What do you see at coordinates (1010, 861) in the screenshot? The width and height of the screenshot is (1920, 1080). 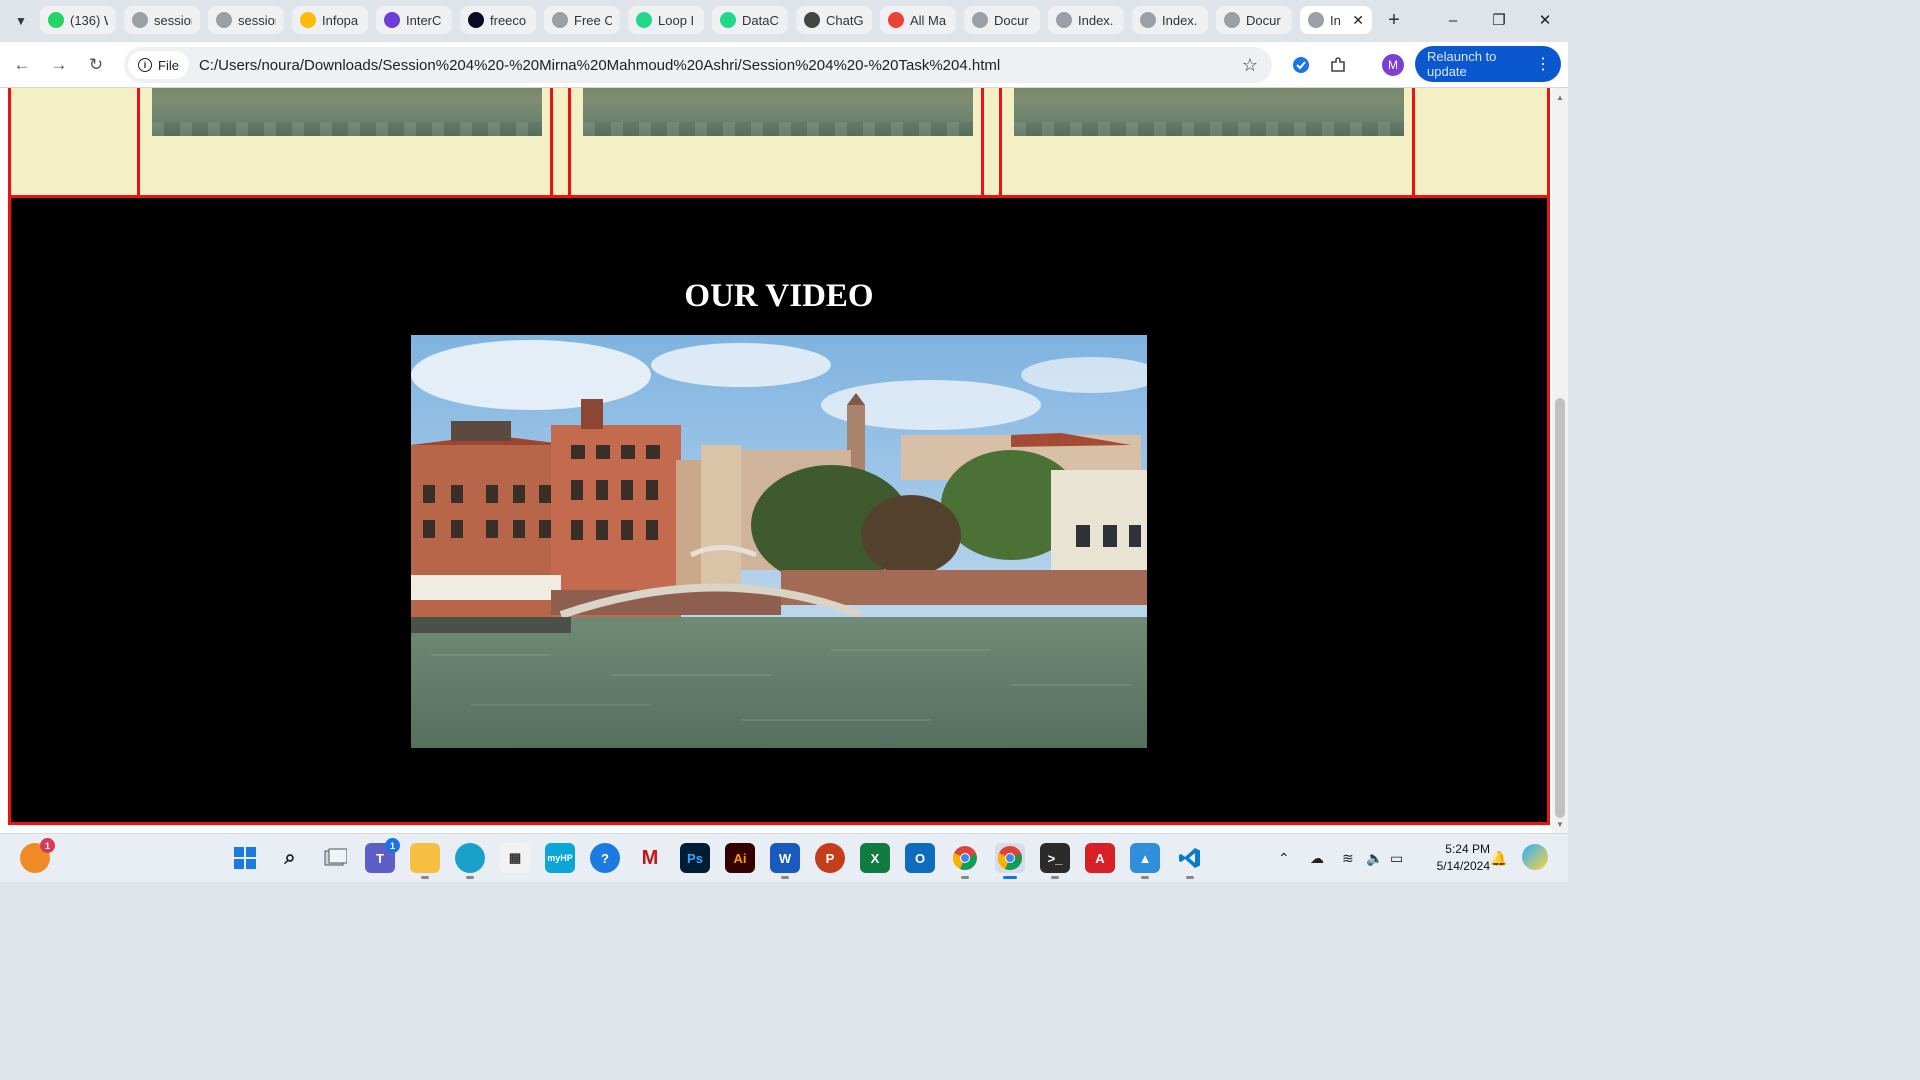 I see `chrome-profile-icon` at bounding box center [1010, 861].